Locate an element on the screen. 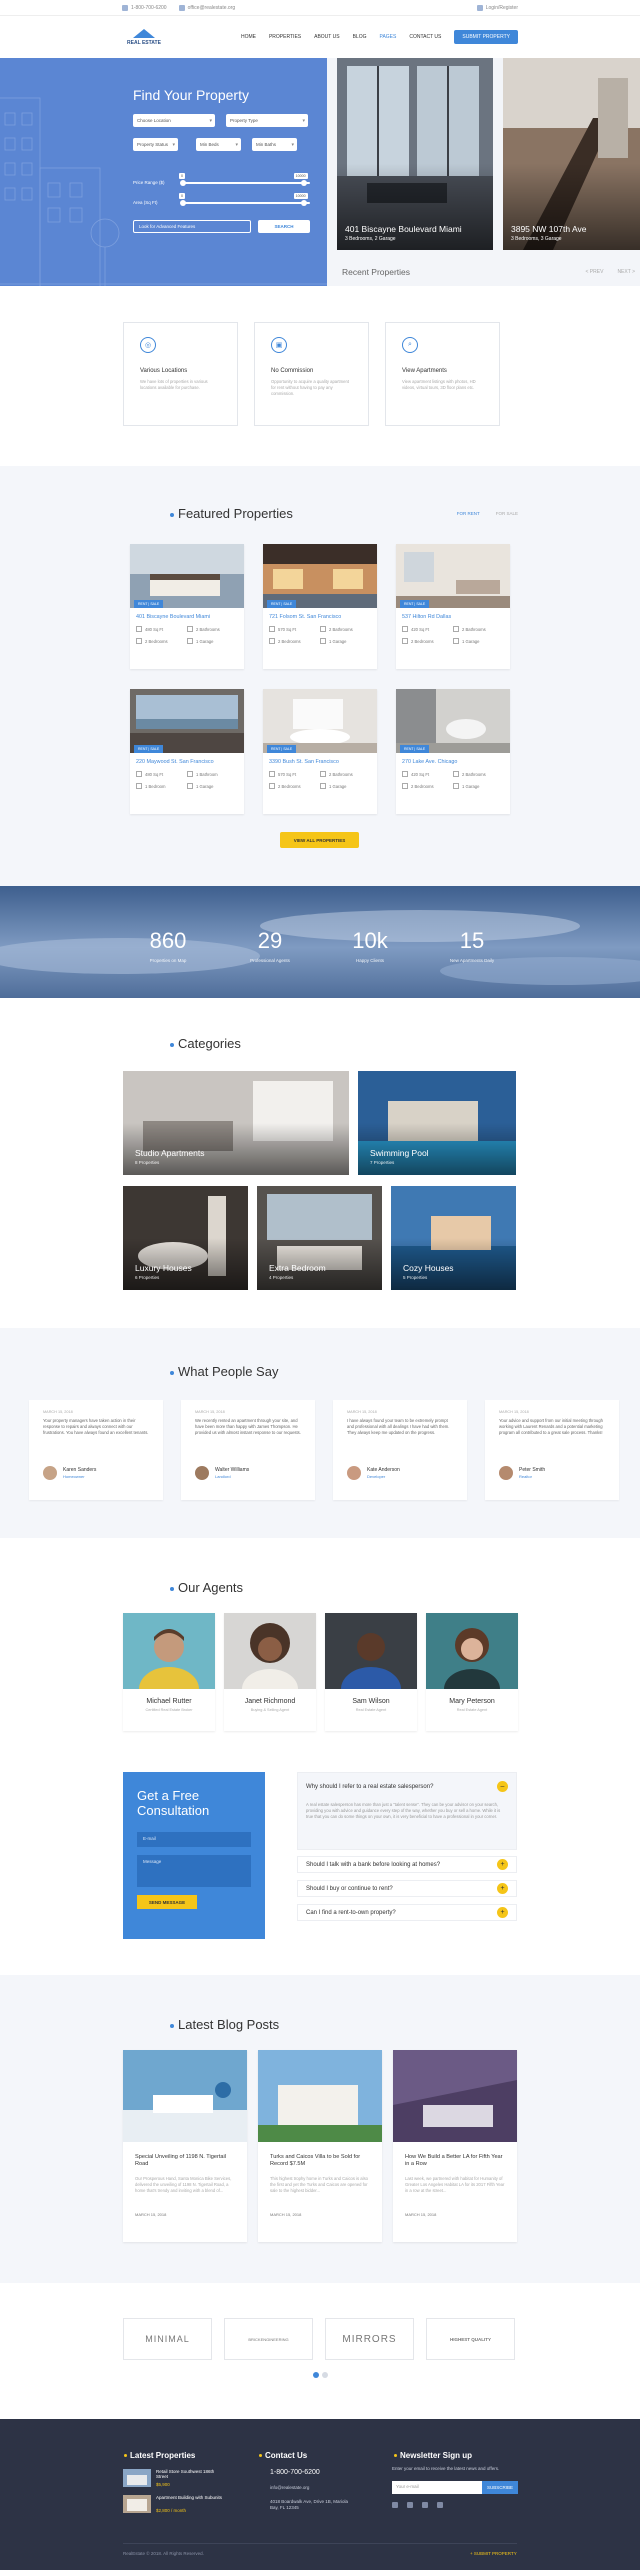 The image size is (640, 2570). nav-properties: PROPERTIES is located at coordinates (285, 37).